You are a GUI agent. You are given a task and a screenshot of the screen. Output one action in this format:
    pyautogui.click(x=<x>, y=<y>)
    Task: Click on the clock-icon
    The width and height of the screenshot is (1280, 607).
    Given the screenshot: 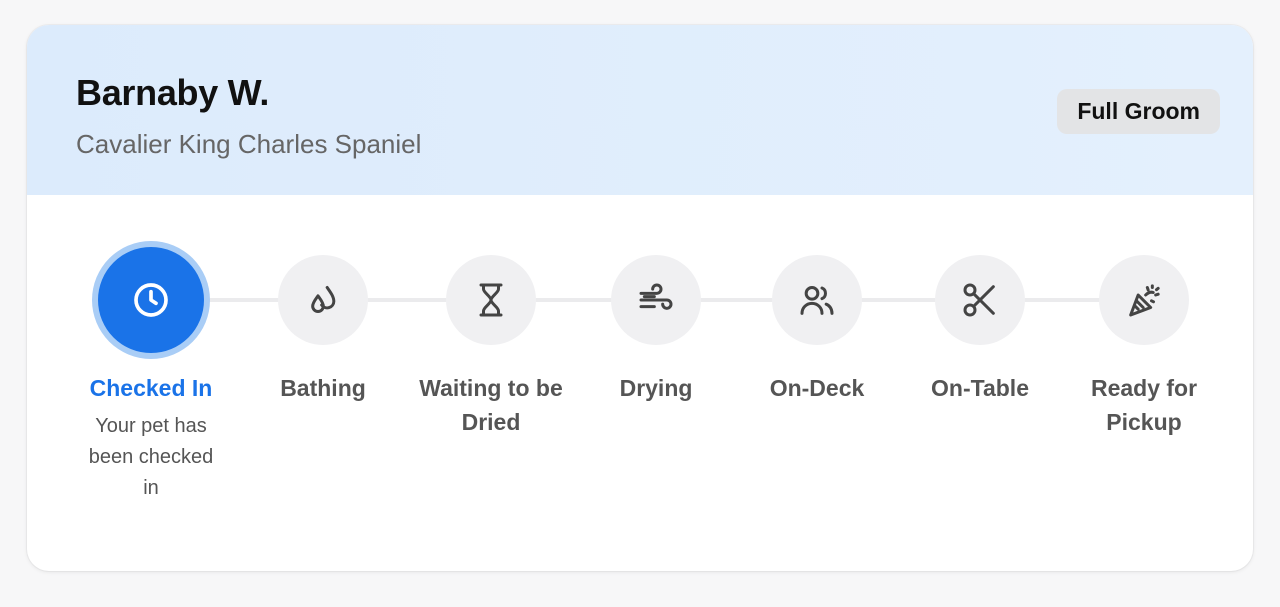 What is the action you would take?
    pyautogui.click(x=151, y=300)
    